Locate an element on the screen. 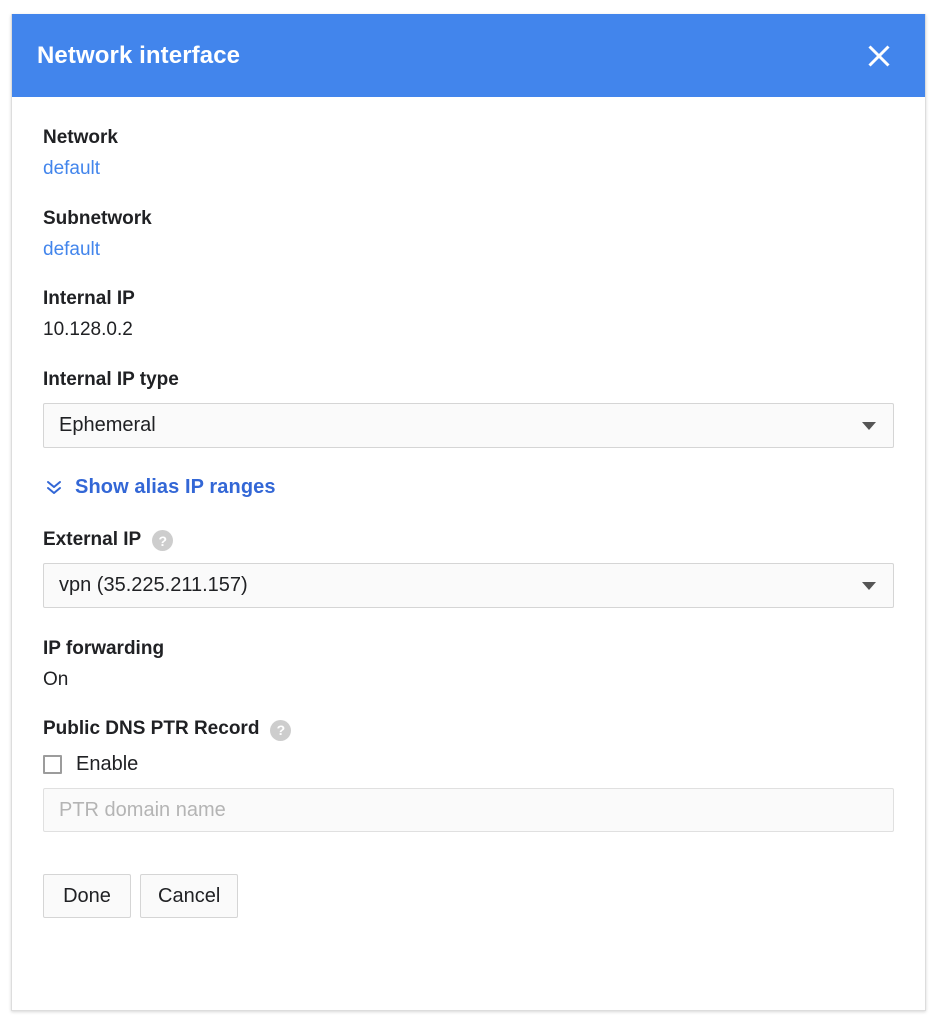 This screenshot has height=1026, width=938. external-ip-field: External IP ? vpn (35.225.211.157) is located at coordinates (468, 568).